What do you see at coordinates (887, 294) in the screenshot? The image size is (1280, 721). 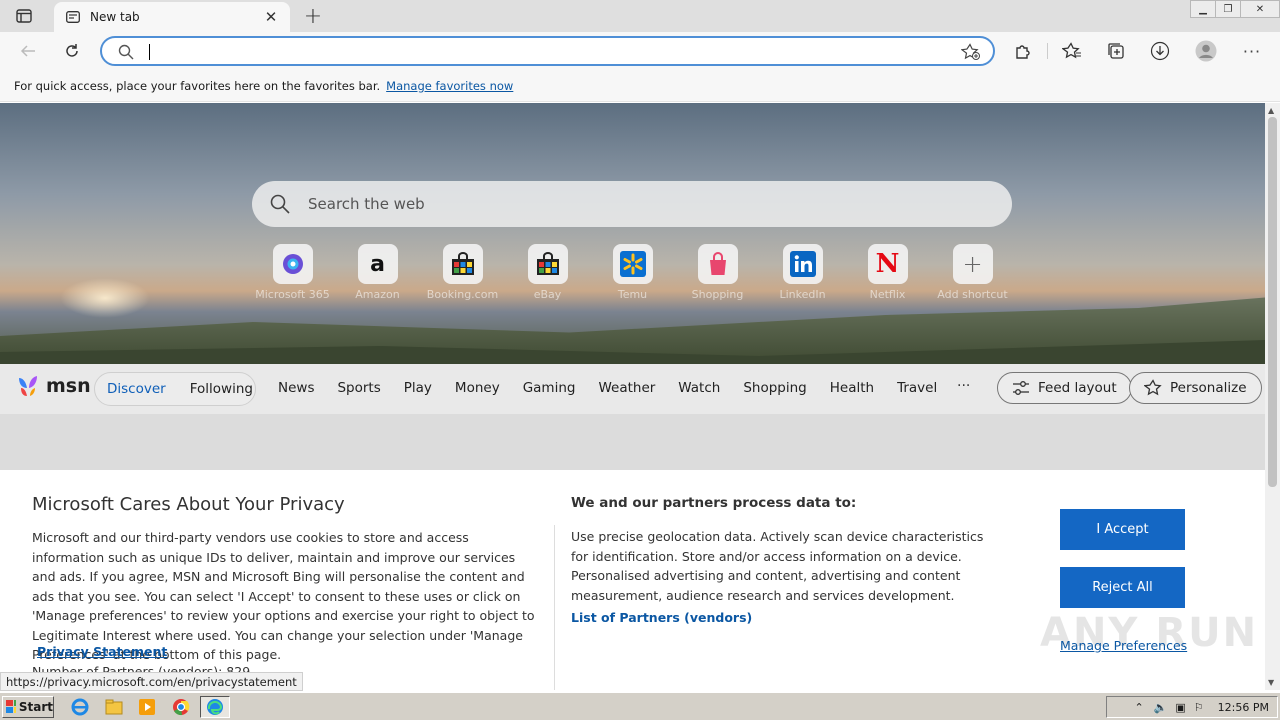 I see `shortcut-label: Netflix` at bounding box center [887, 294].